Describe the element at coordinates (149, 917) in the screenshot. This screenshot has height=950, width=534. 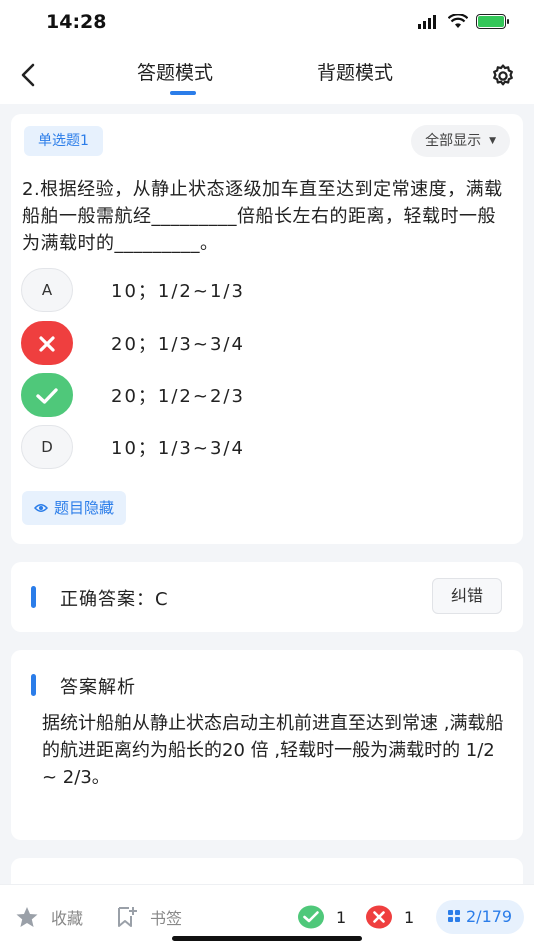
I see `bookmark-button: 书签` at that location.